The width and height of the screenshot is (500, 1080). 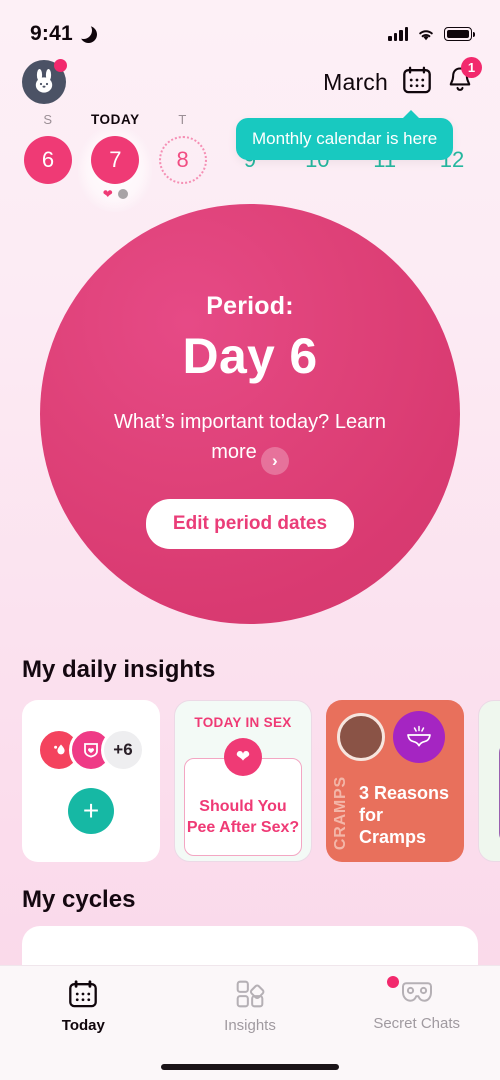 I want to click on tab-today: Today, so click(x=83, y=1006).